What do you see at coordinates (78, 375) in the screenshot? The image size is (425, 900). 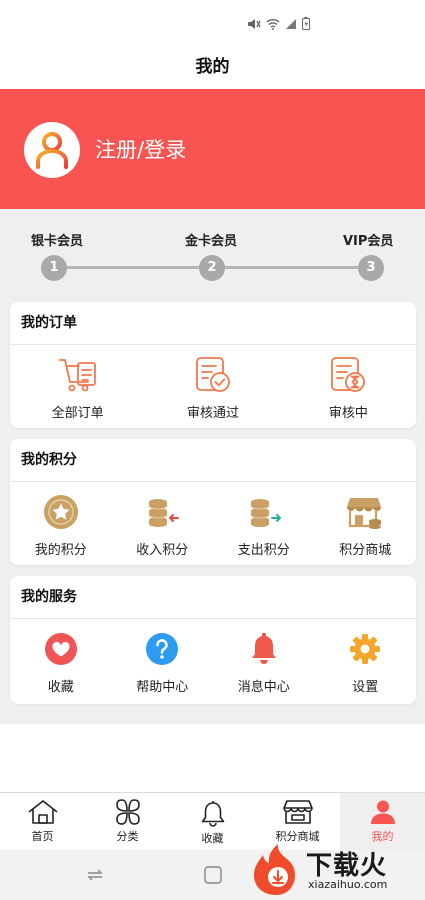 I see `cart-icon` at bounding box center [78, 375].